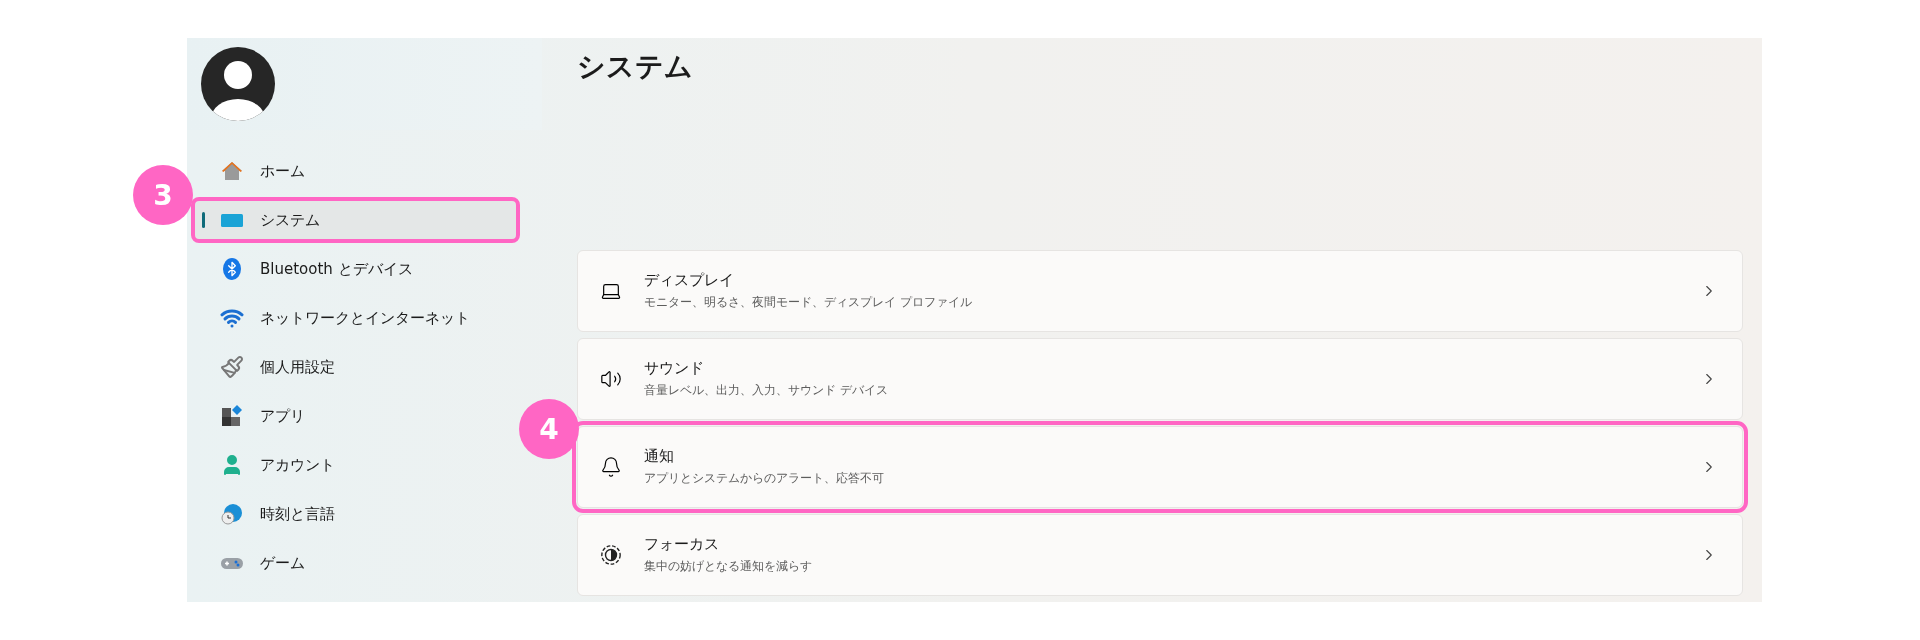 The width and height of the screenshot is (1920, 640). Describe the element at coordinates (764, 478) in the screenshot. I see `card-description: アプリとシステムからのアラート、応答不可` at that location.